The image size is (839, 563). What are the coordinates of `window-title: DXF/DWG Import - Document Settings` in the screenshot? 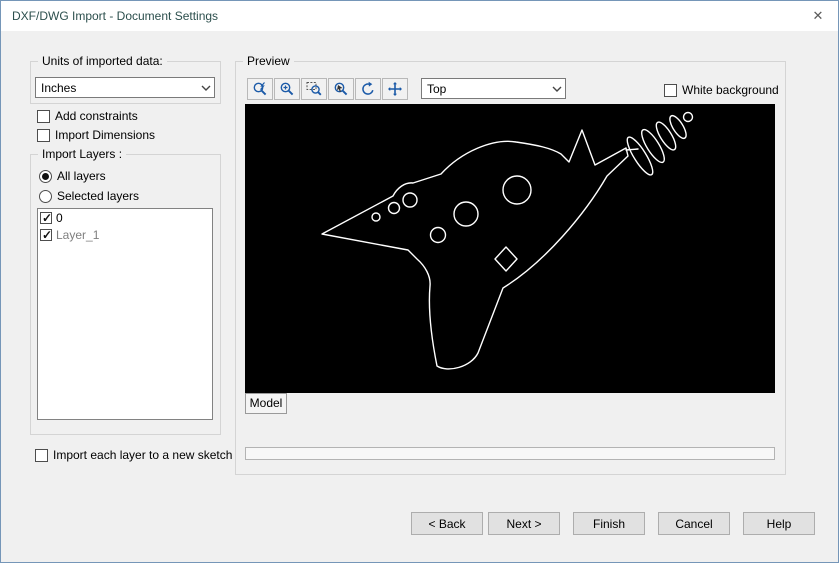 It's located at (115, 16).